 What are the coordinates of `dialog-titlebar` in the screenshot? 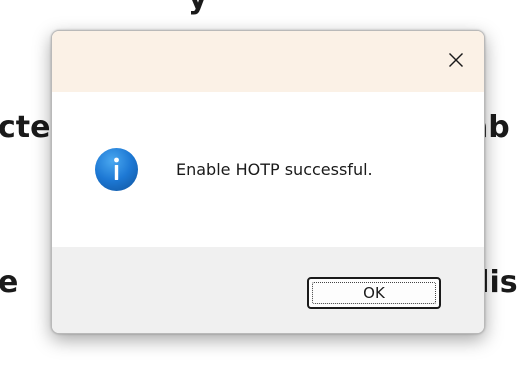 It's located at (268, 61).